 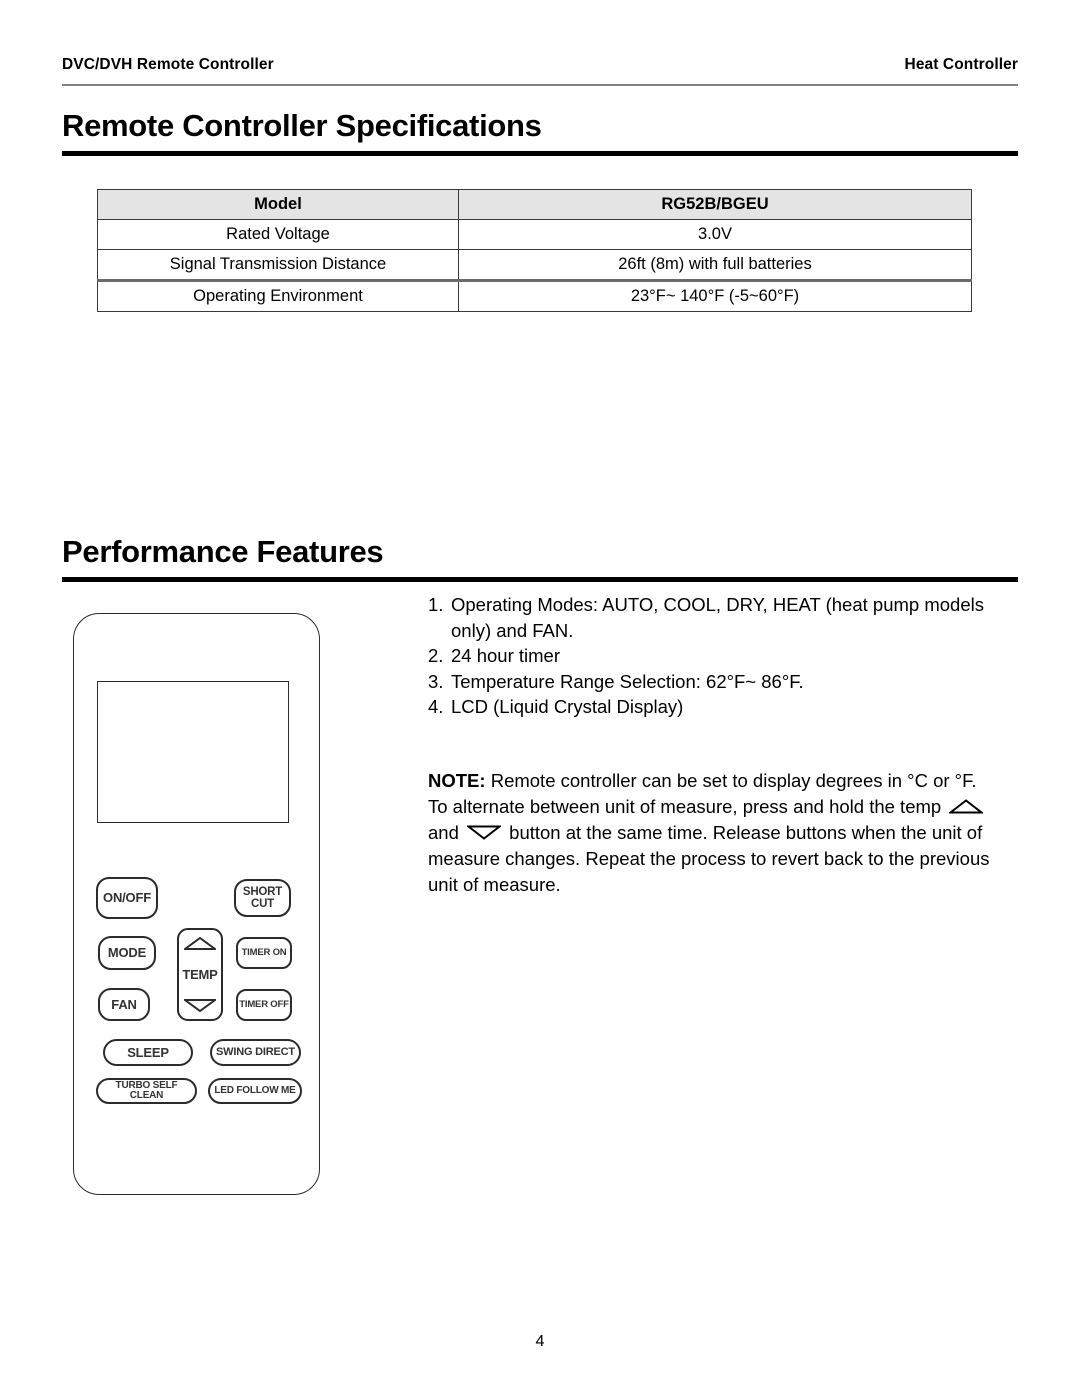 I want to click on remote-button-led-follow-me: LED FOLLOW ME, so click(x=255, y=1091).